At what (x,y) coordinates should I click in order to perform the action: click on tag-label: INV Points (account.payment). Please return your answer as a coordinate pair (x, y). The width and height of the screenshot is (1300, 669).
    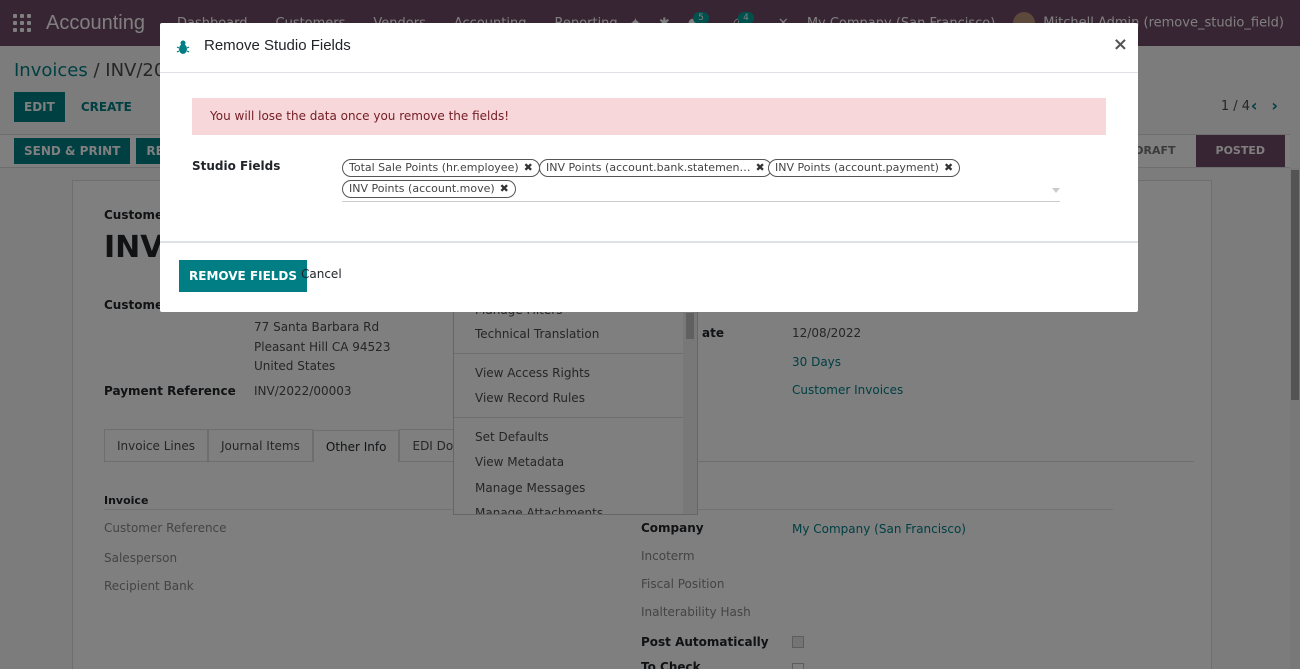
    Looking at the image, I should click on (857, 167).